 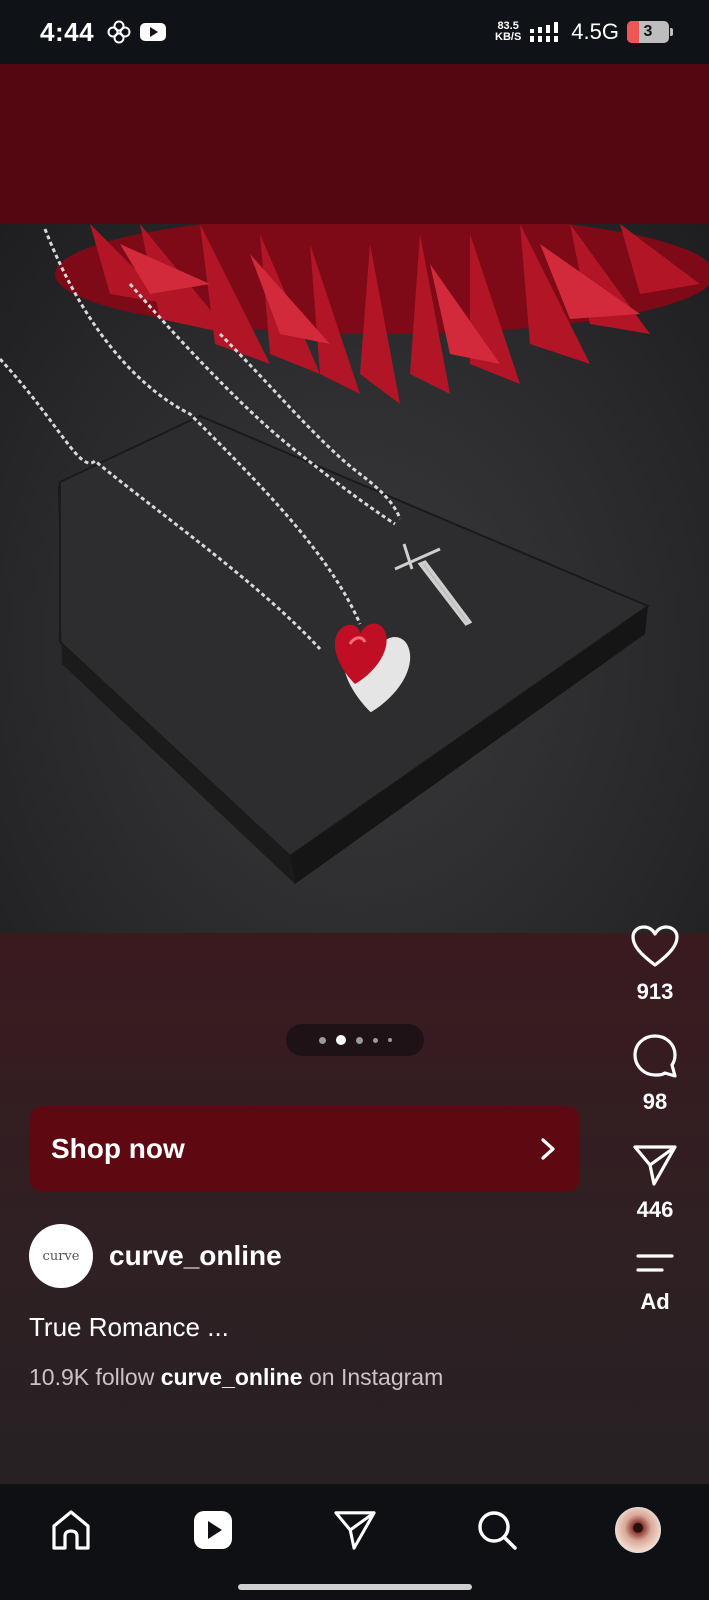 What do you see at coordinates (195, 1256) in the screenshot?
I see `account-username: curve_online` at bounding box center [195, 1256].